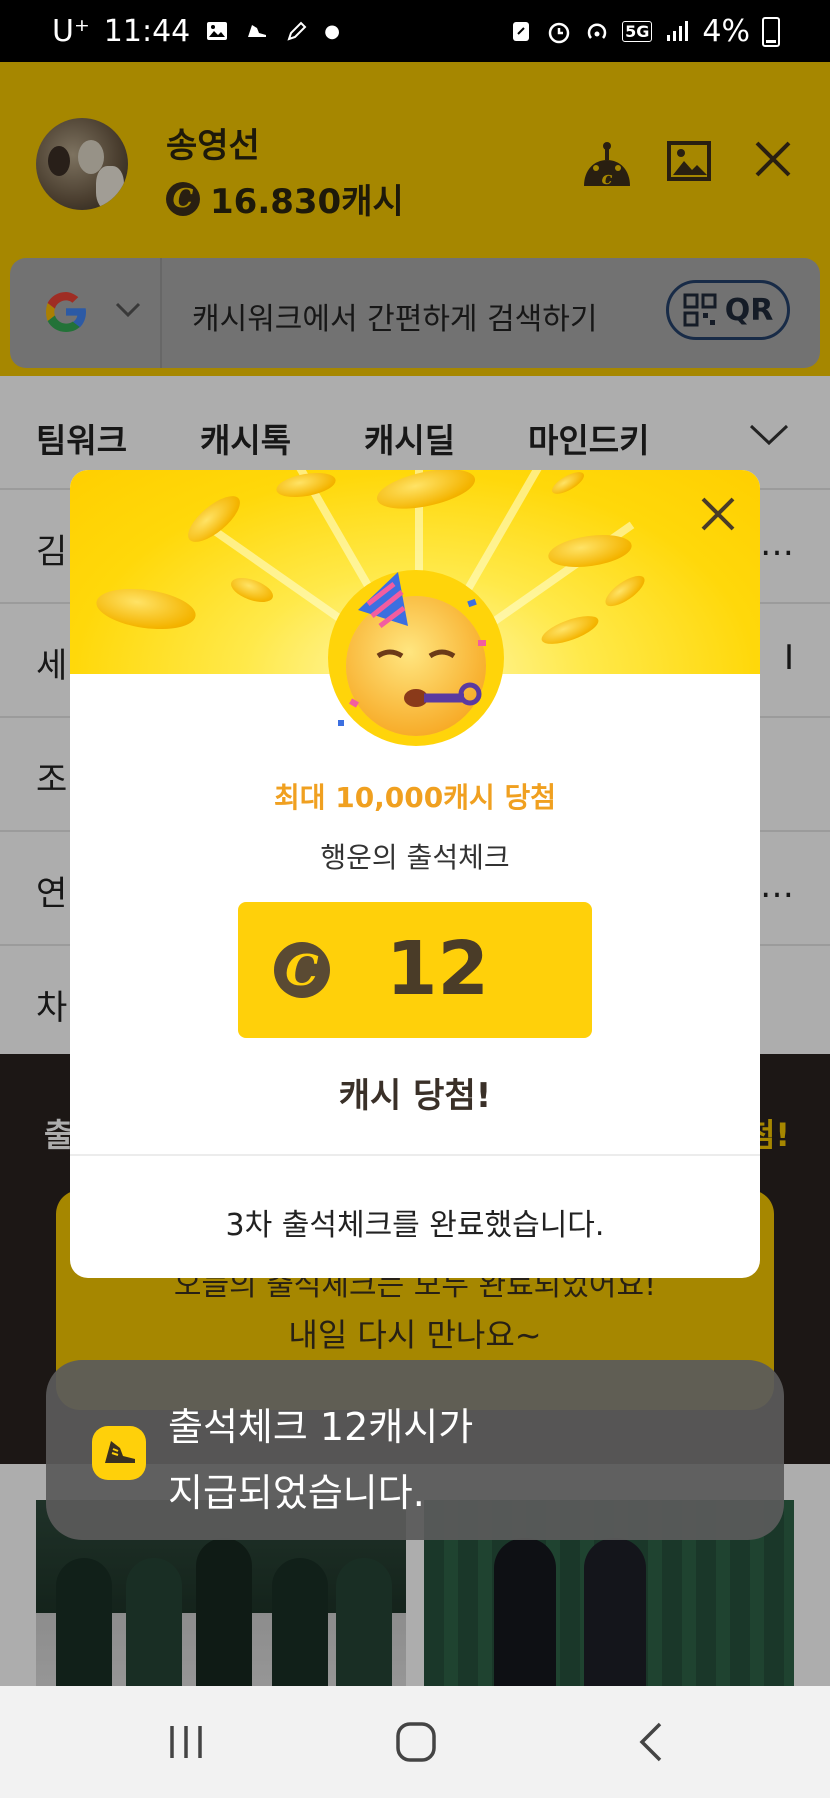 Image resolution: width=830 pixels, height=1798 pixels. I want to click on close-icon, so click(718, 514).